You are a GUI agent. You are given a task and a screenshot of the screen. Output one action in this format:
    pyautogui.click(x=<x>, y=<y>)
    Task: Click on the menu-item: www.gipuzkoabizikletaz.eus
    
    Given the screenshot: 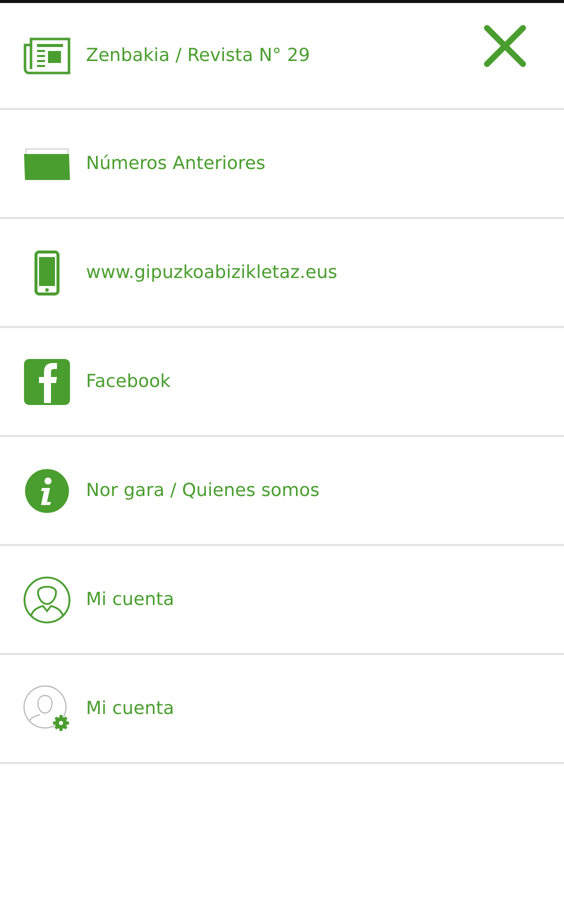 What is the action you would take?
    pyautogui.click(x=212, y=272)
    